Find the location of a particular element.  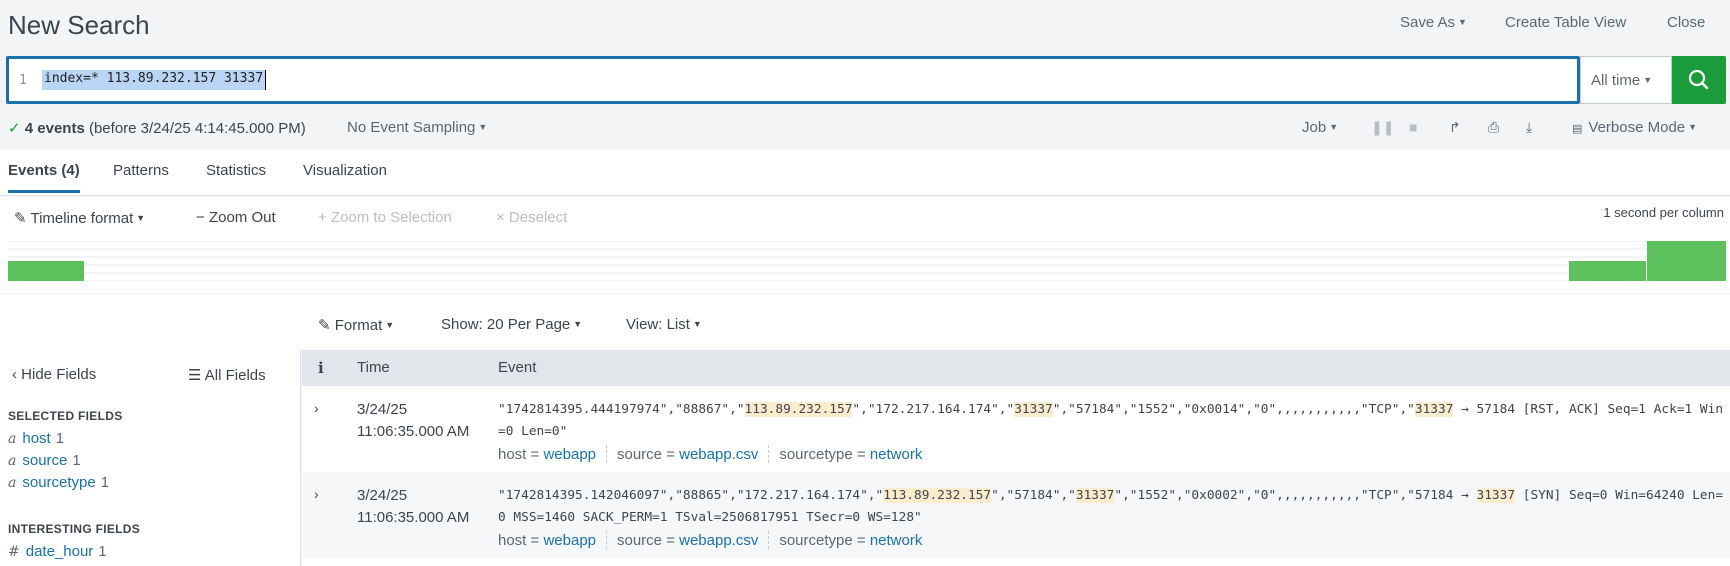

field-name: host is located at coordinates (36, 438).